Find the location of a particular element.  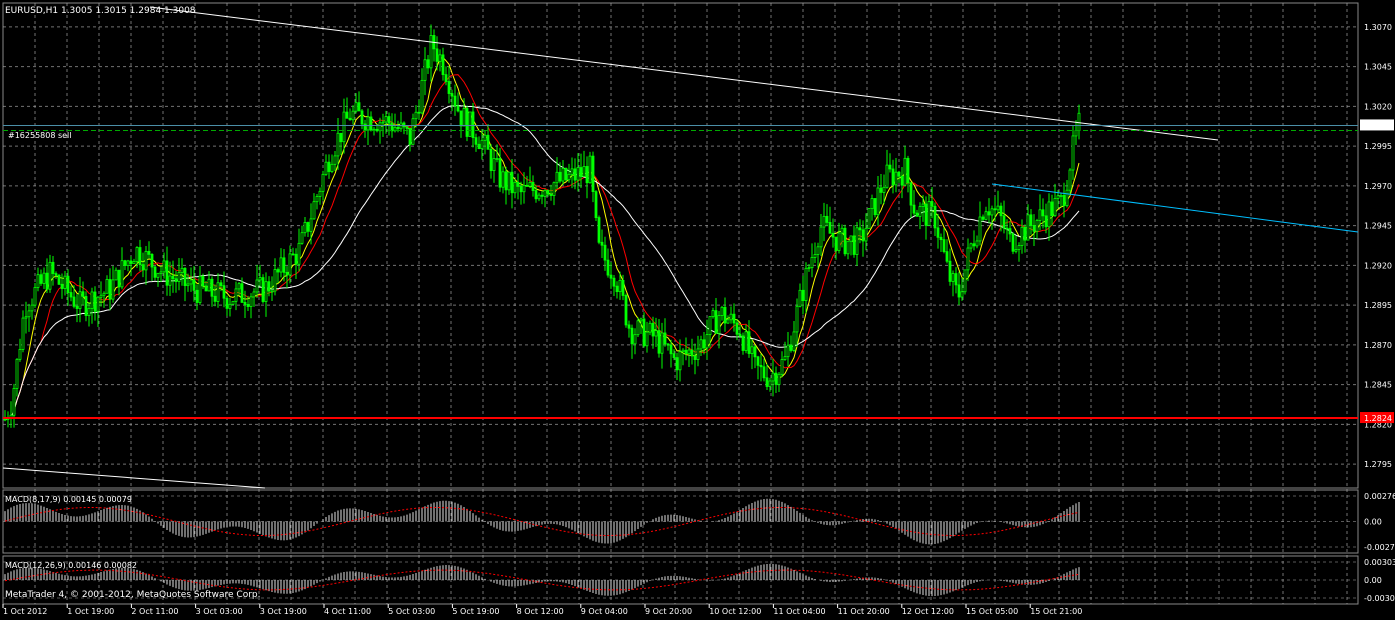

price-tick-label: 1.2795 is located at coordinates (1378, 464).